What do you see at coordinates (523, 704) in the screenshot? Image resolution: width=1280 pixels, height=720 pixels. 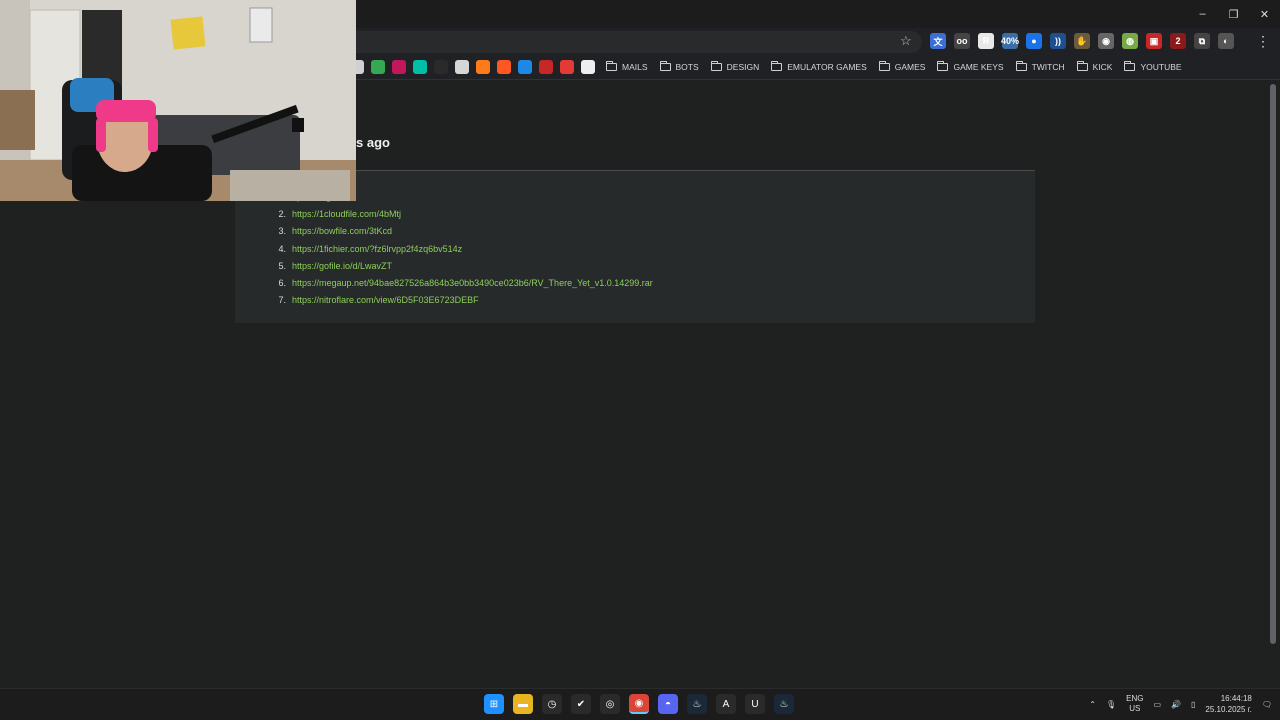 I see `folder-icon: ▬` at bounding box center [523, 704].